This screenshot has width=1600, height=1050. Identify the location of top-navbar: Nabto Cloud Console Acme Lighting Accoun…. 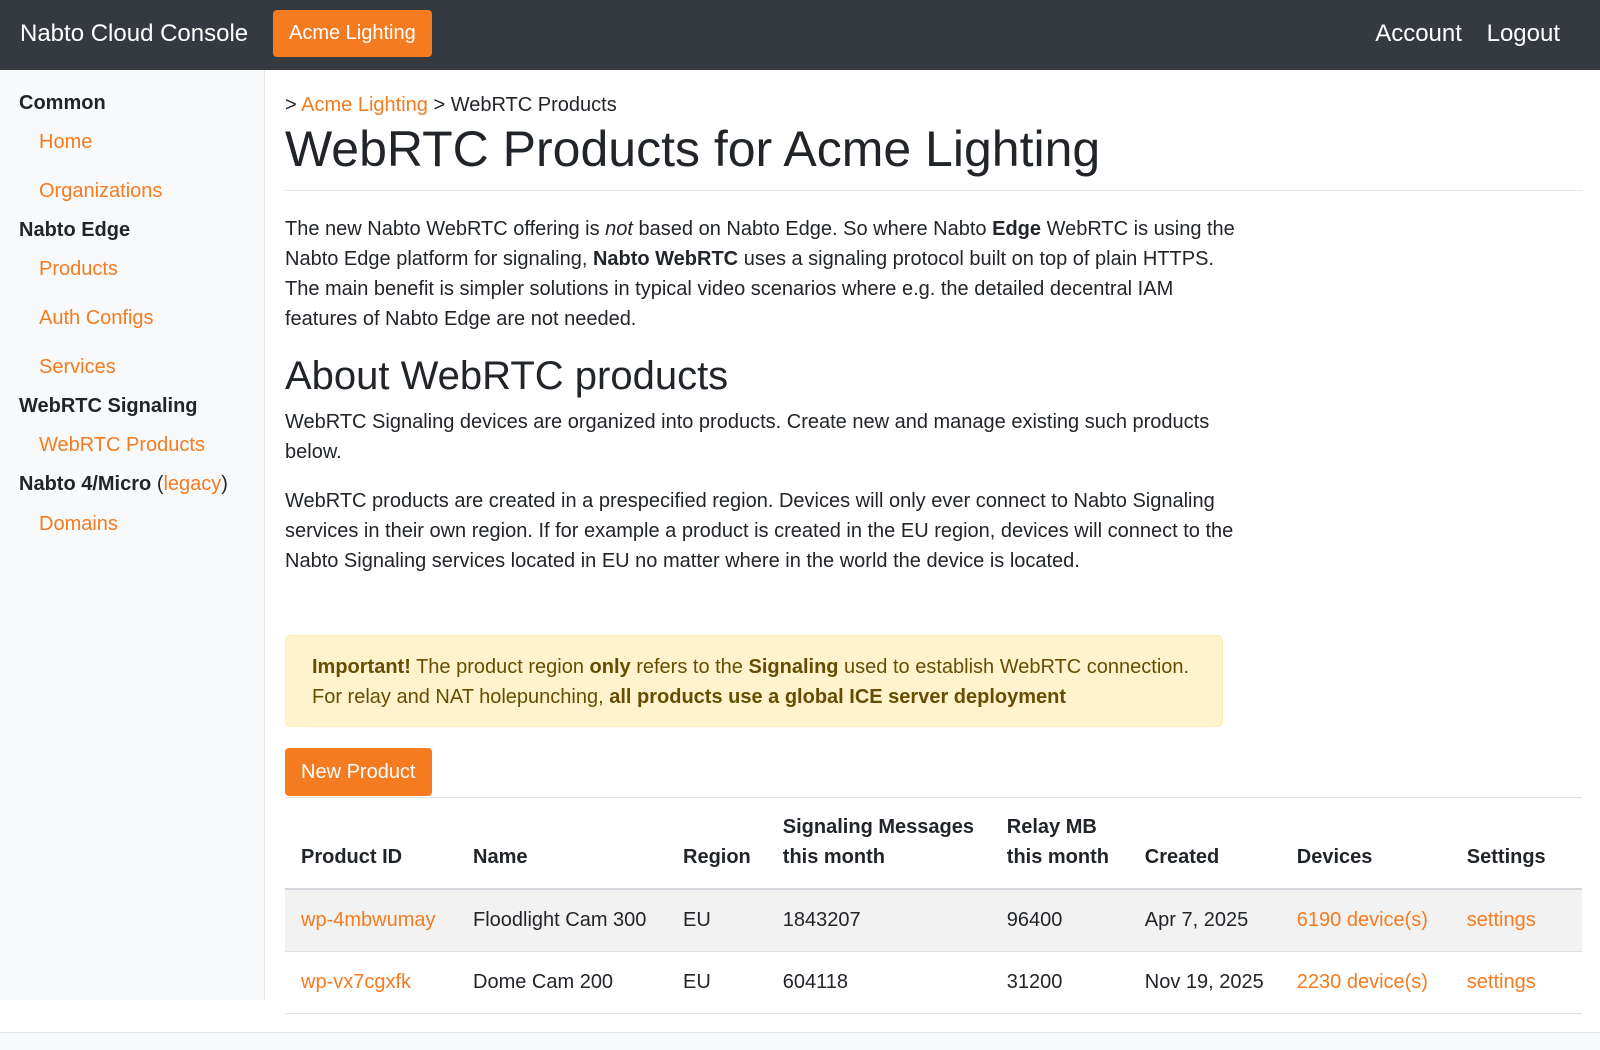
(800, 35).